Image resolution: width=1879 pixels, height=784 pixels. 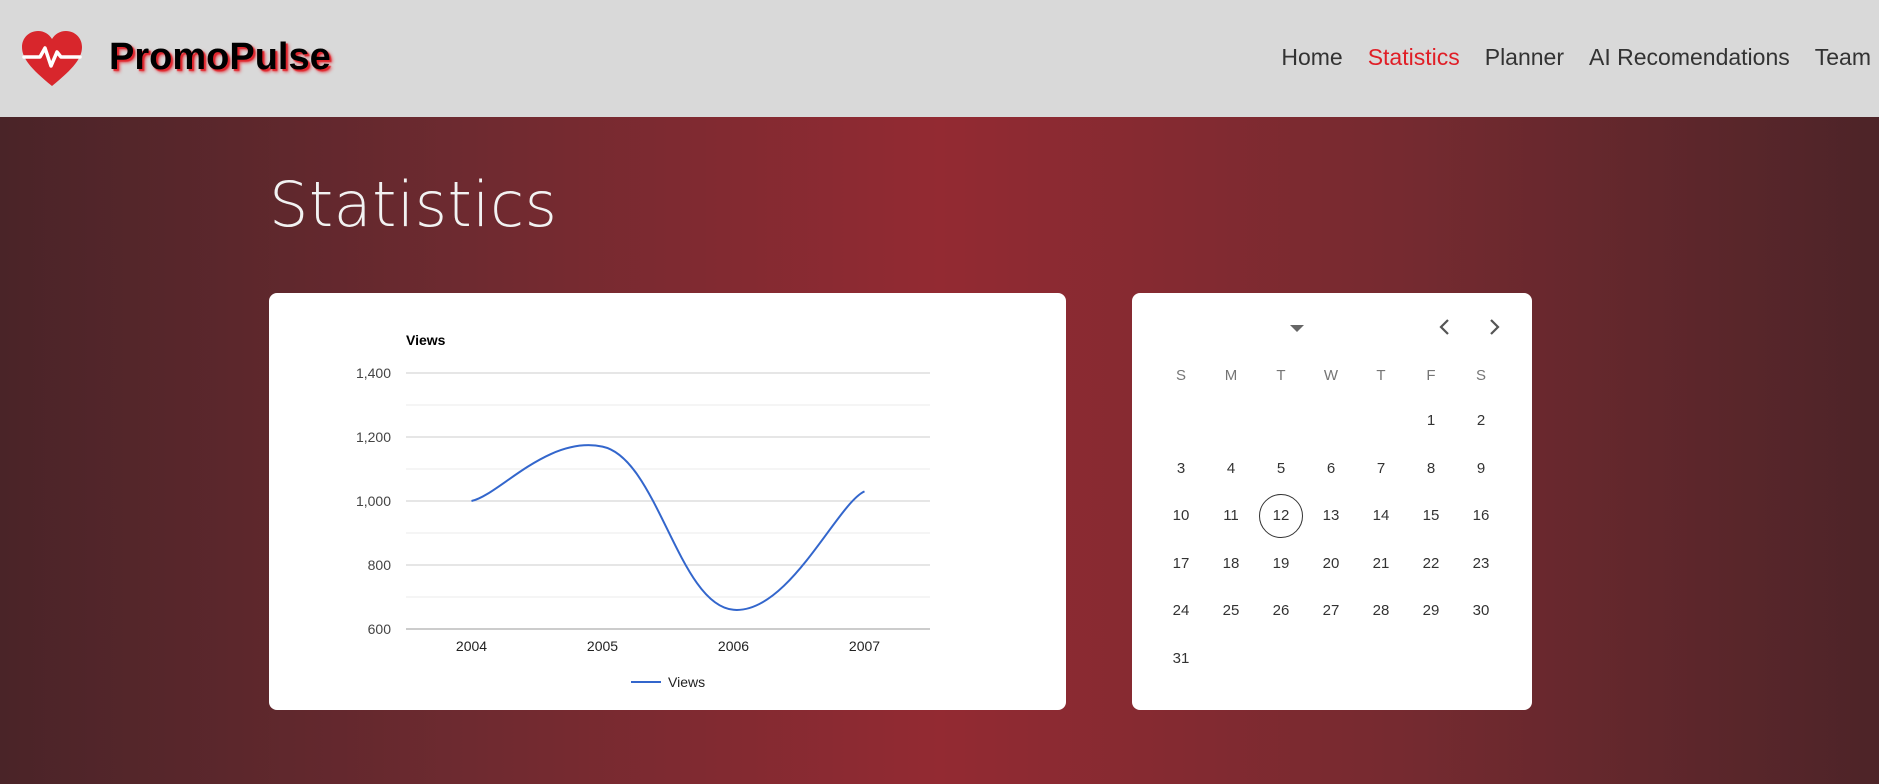 What do you see at coordinates (1331, 469) in the screenshot?
I see `calendar-day: 6` at bounding box center [1331, 469].